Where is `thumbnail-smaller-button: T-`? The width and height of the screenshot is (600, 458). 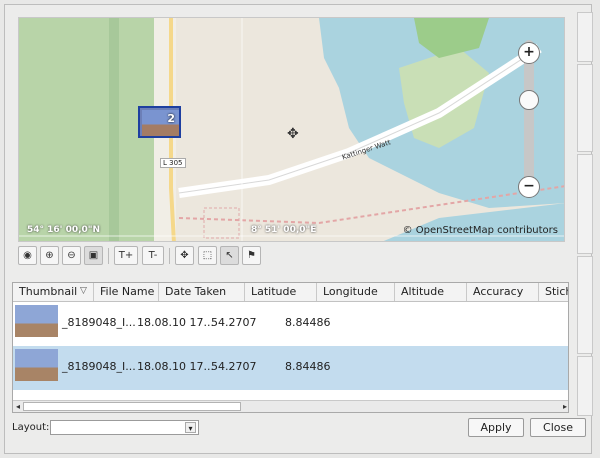 thumbnail-smaller-button: T- is located at coordinates (153, 255).